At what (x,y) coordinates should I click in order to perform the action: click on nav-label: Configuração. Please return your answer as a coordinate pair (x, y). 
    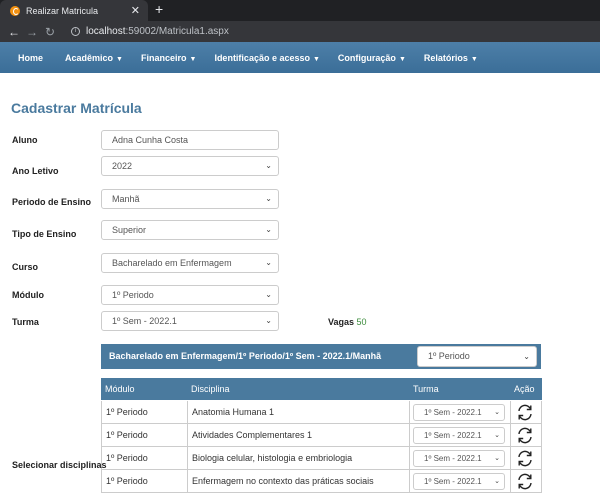
    Looking at the image, I should click on (366, 57).